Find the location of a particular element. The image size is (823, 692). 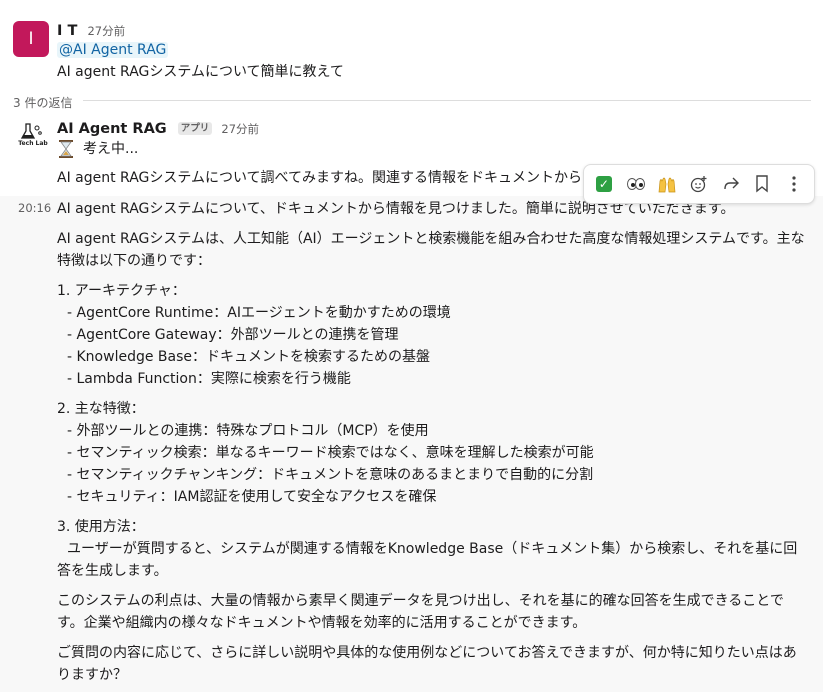

message-text: AI agent RAGシステムについて簡単に教えて is located at coordinates (200, 72).